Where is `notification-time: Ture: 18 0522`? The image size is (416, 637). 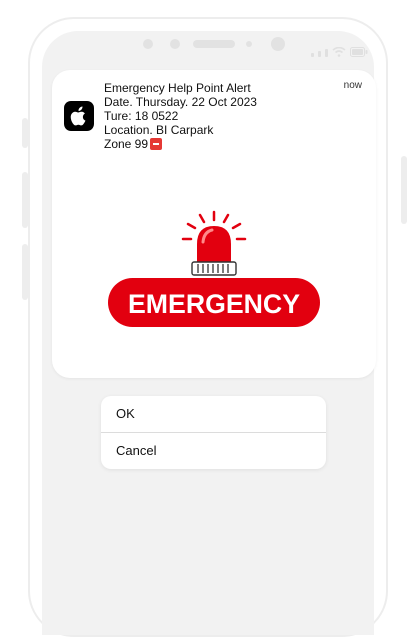
notification-time: Ture: 18 0522 is located at coordinates (141, 116).